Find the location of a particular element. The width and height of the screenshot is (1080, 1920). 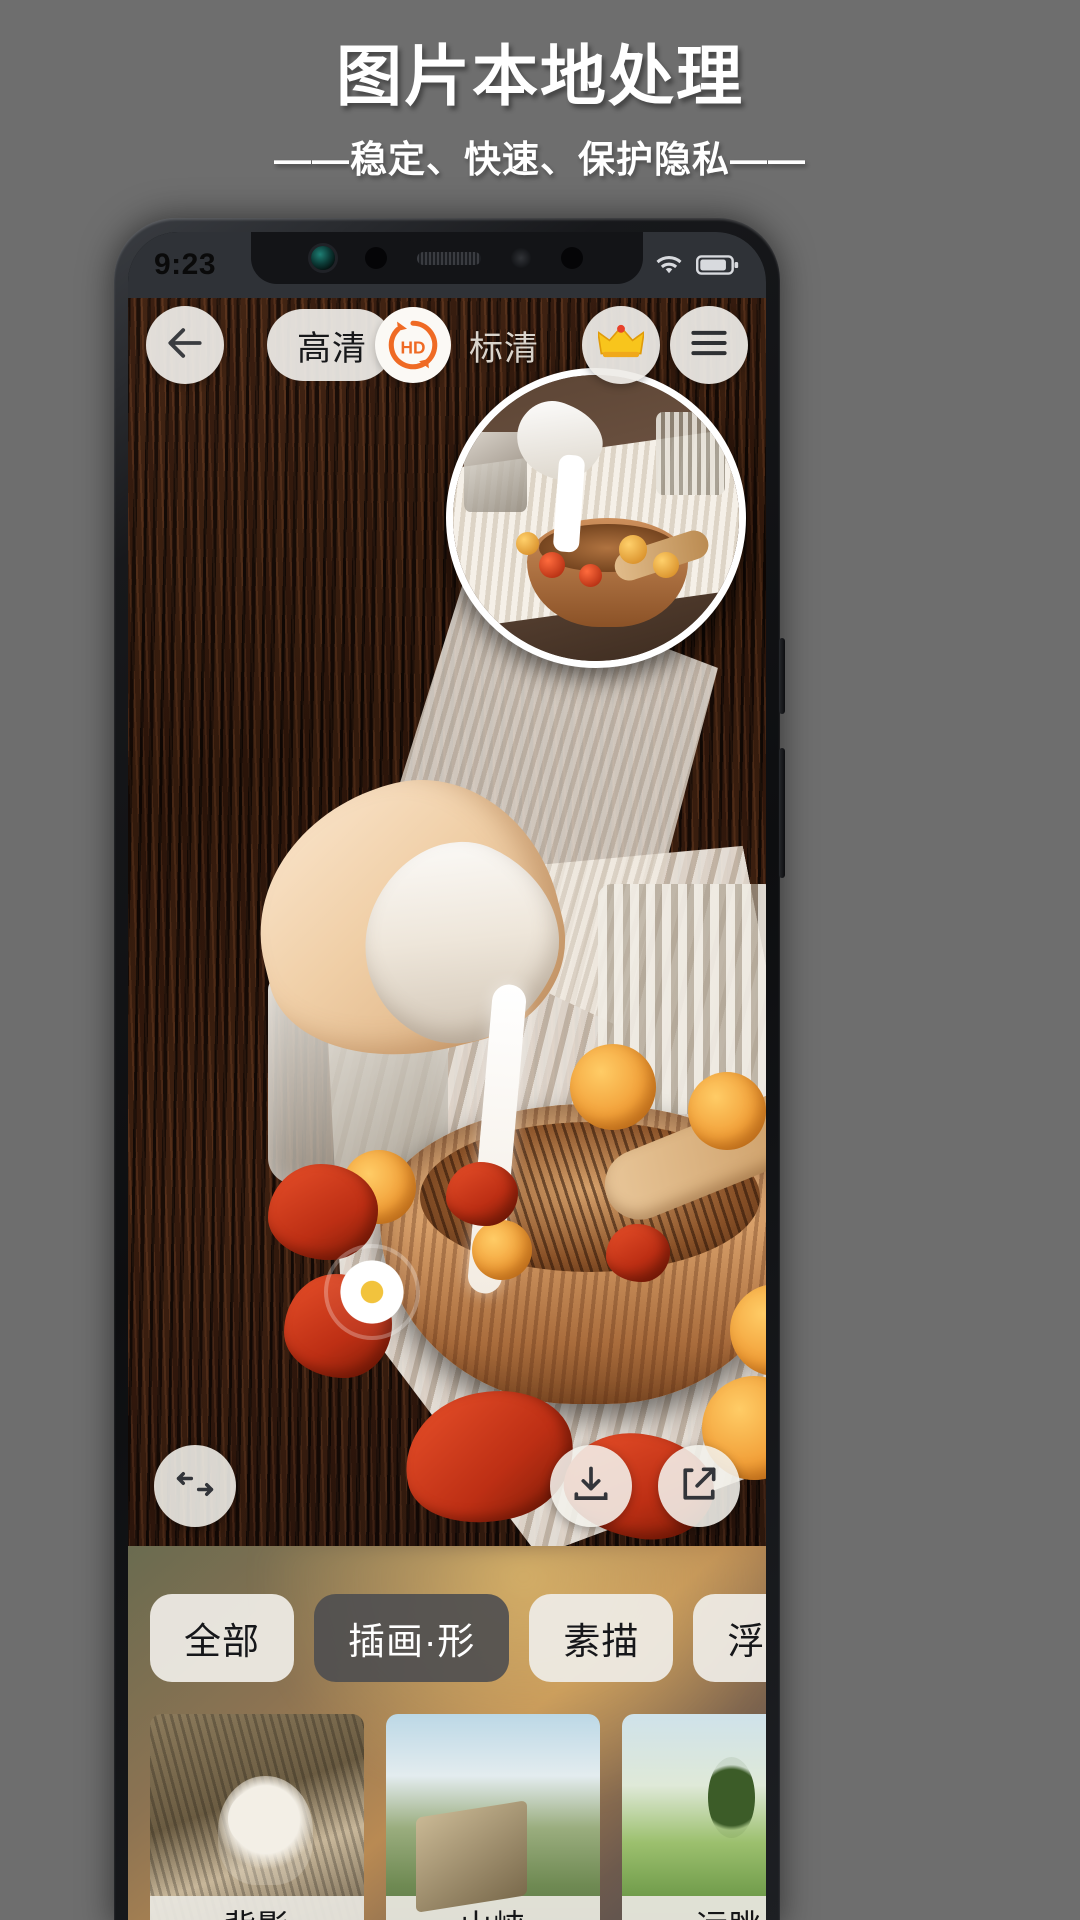

filter-chip-ukiyoe: 浮世绘 is located at coordinates (729, 1638).